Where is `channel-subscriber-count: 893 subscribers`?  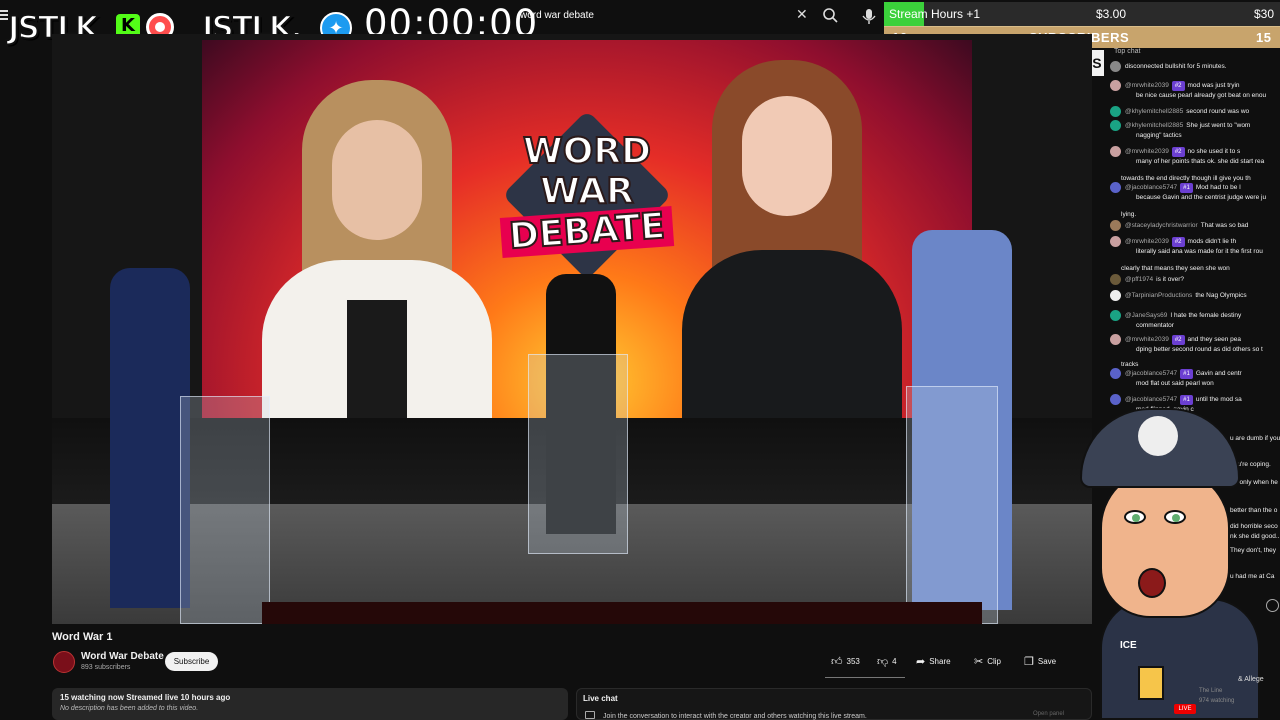
channel-subscriber-count: 893 subscribers is located at coordinates (106, 667).